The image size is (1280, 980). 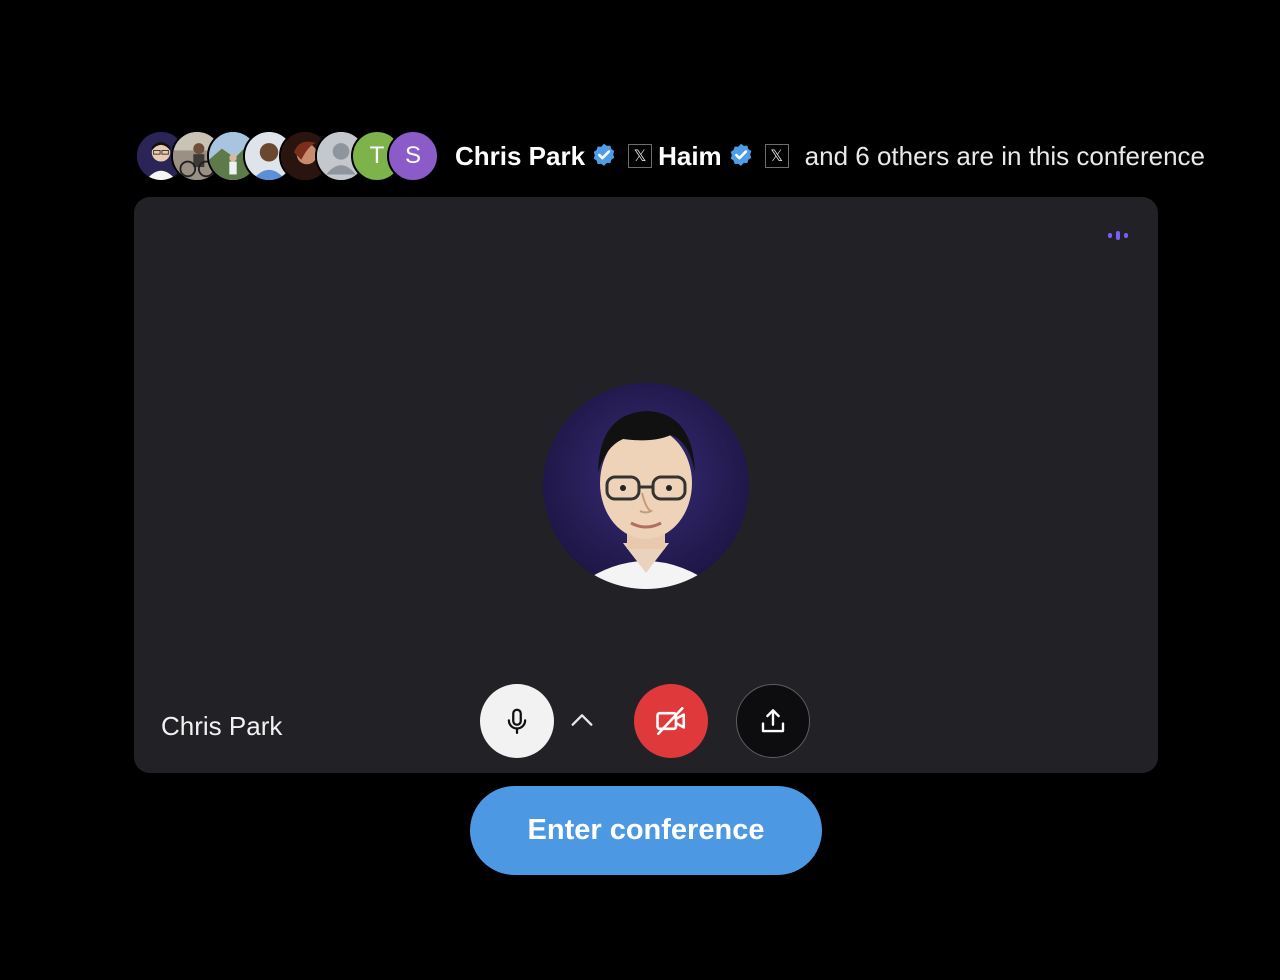 I want to click on chevron-up-icon, so click(x=582, y=720).